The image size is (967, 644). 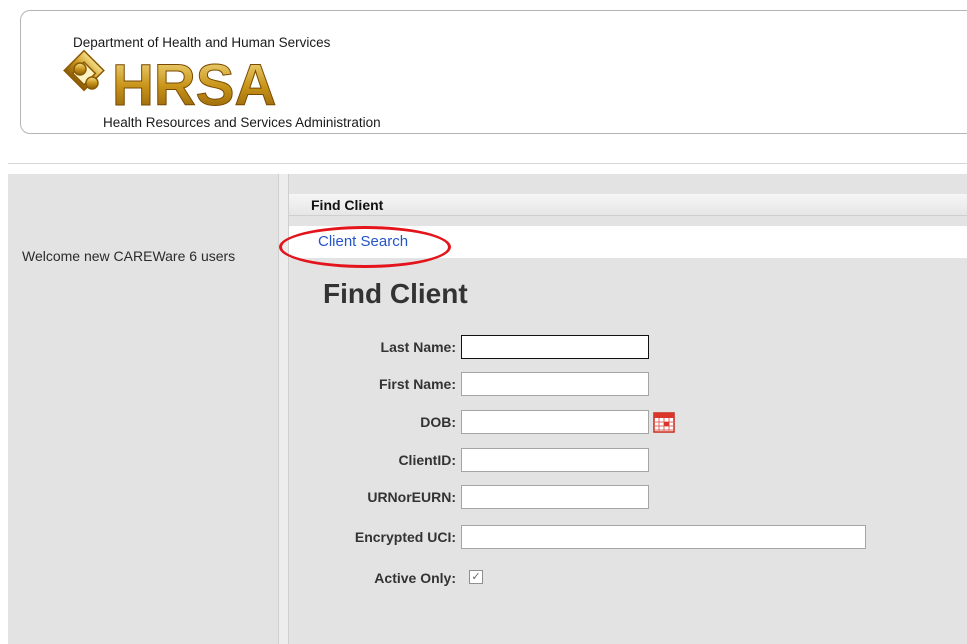 I want to click on calendar-icon, so click(x=664, y=422).